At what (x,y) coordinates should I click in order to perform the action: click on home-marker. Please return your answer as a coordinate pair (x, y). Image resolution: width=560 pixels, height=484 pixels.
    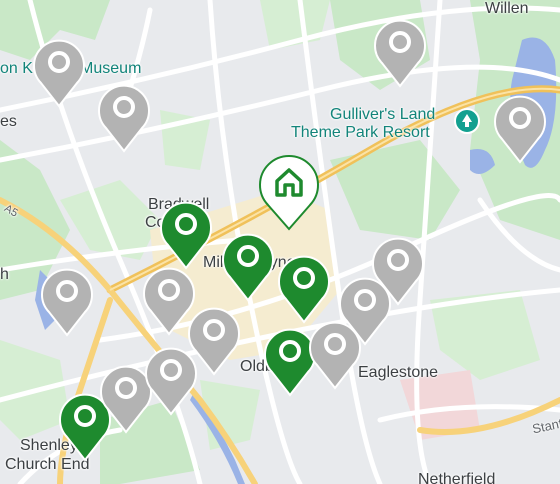
    Looking at the image, I should click on (289, 188).